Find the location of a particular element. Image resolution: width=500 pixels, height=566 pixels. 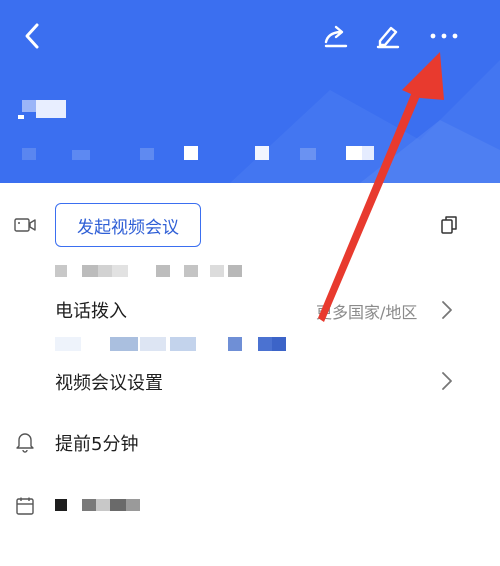

share-icon is located at coordinates (336, 36).